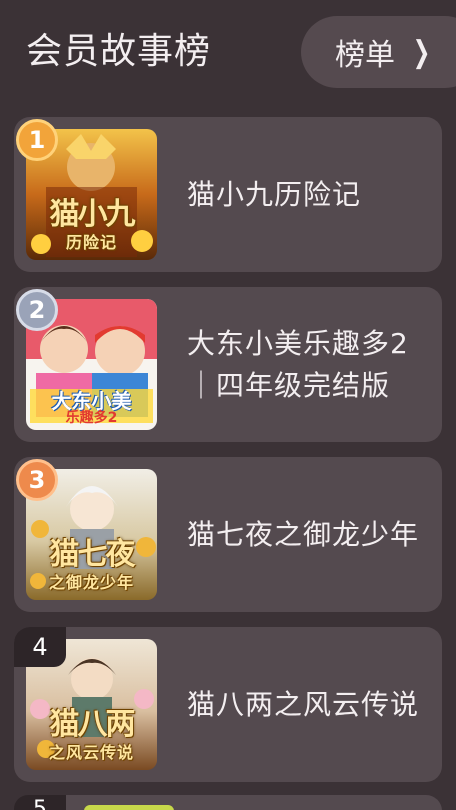  What do you see at coordinates (91, 418) in the screenshot?
I see `cover-subtitle: 乐趣多2` at bounding box center [91, 418].